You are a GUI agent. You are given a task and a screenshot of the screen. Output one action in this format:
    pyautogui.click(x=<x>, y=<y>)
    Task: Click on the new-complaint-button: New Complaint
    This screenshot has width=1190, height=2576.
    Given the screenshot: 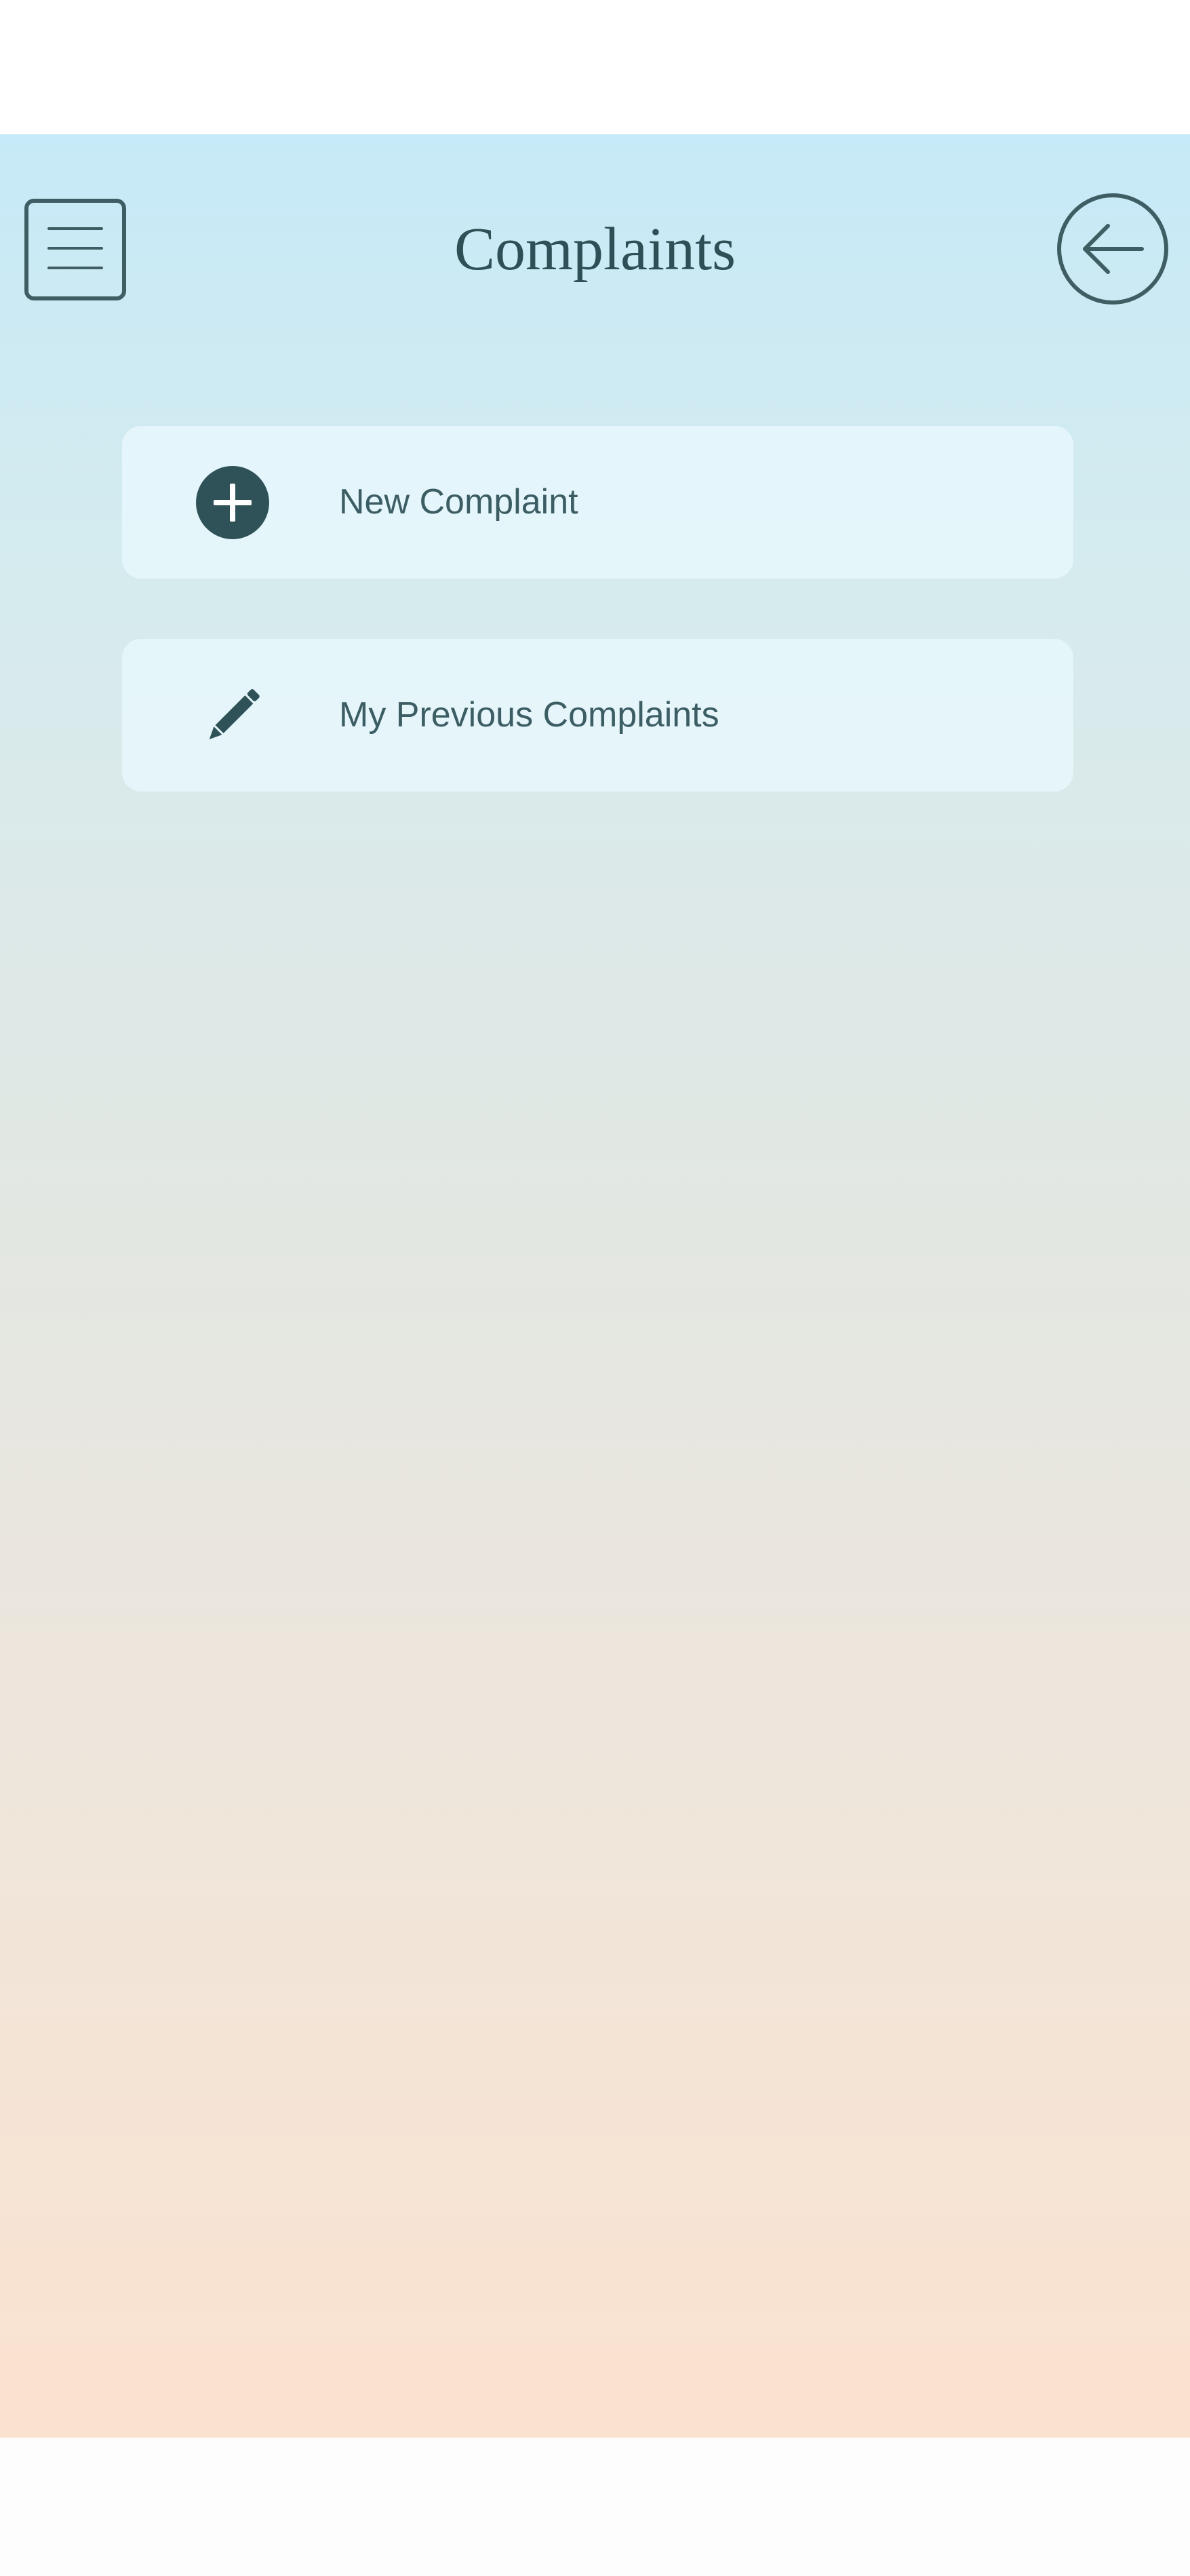 What is the action you would take?
    pyautogui.click(x=597, y=502)
    